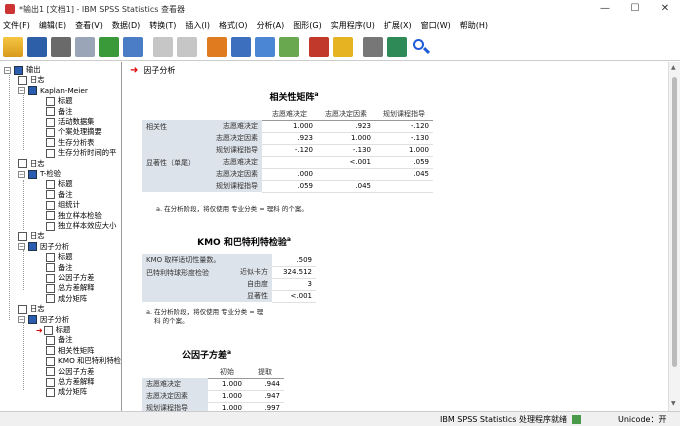 The image size is (680, 426). I want to click on tree-node: KMO 和巴特利特检, so click(83, 361).